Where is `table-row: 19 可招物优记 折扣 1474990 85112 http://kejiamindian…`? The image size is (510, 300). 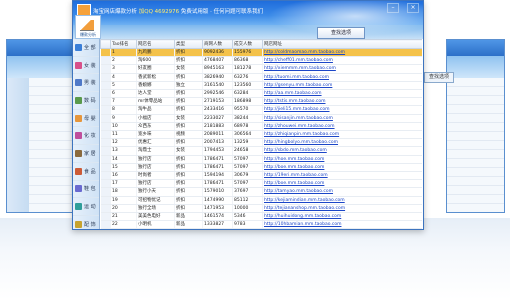 table-row: 19 可招物优记 折扣 1474990 85112 http://kejiamindian… is located at coordinates (261, 200).